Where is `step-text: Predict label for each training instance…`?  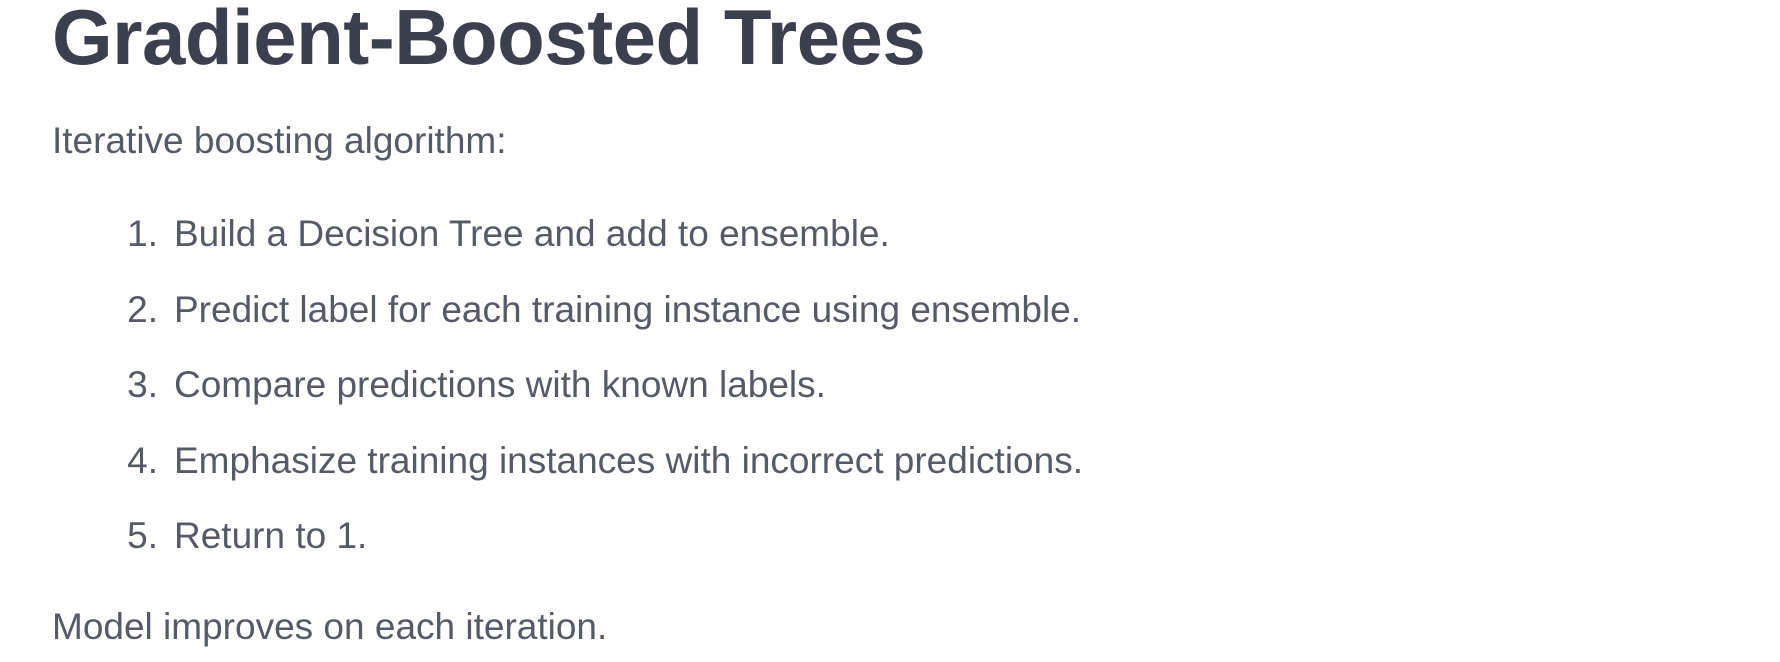 step-text: Predict label for each training instance… is located at coordinates (628, 309).